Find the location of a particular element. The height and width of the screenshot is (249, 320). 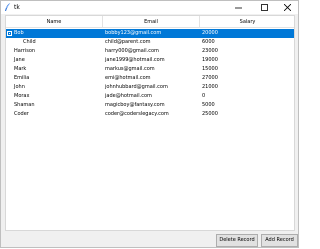

cell-email: harry000@gmail.com is located at coordinates (132, 51).